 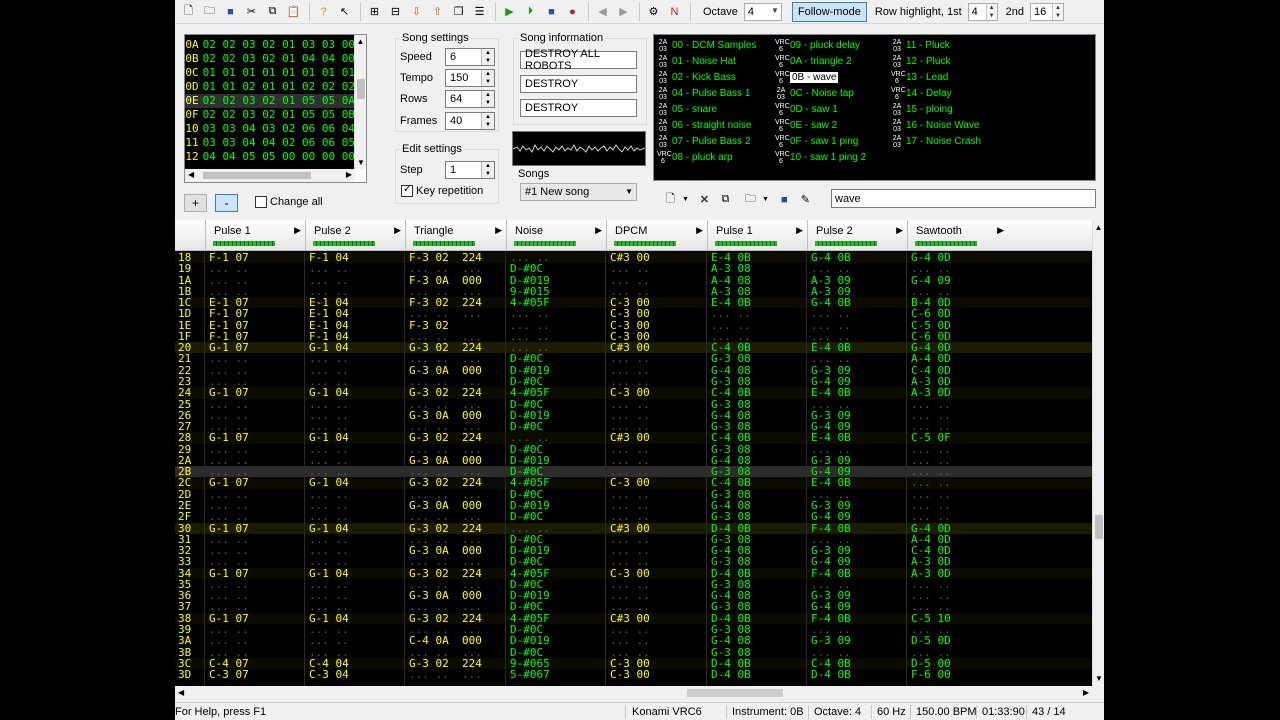 I want to click on frame-row: 10 03 03 04 03 02 06 06 04, so click(x=270, y=129).